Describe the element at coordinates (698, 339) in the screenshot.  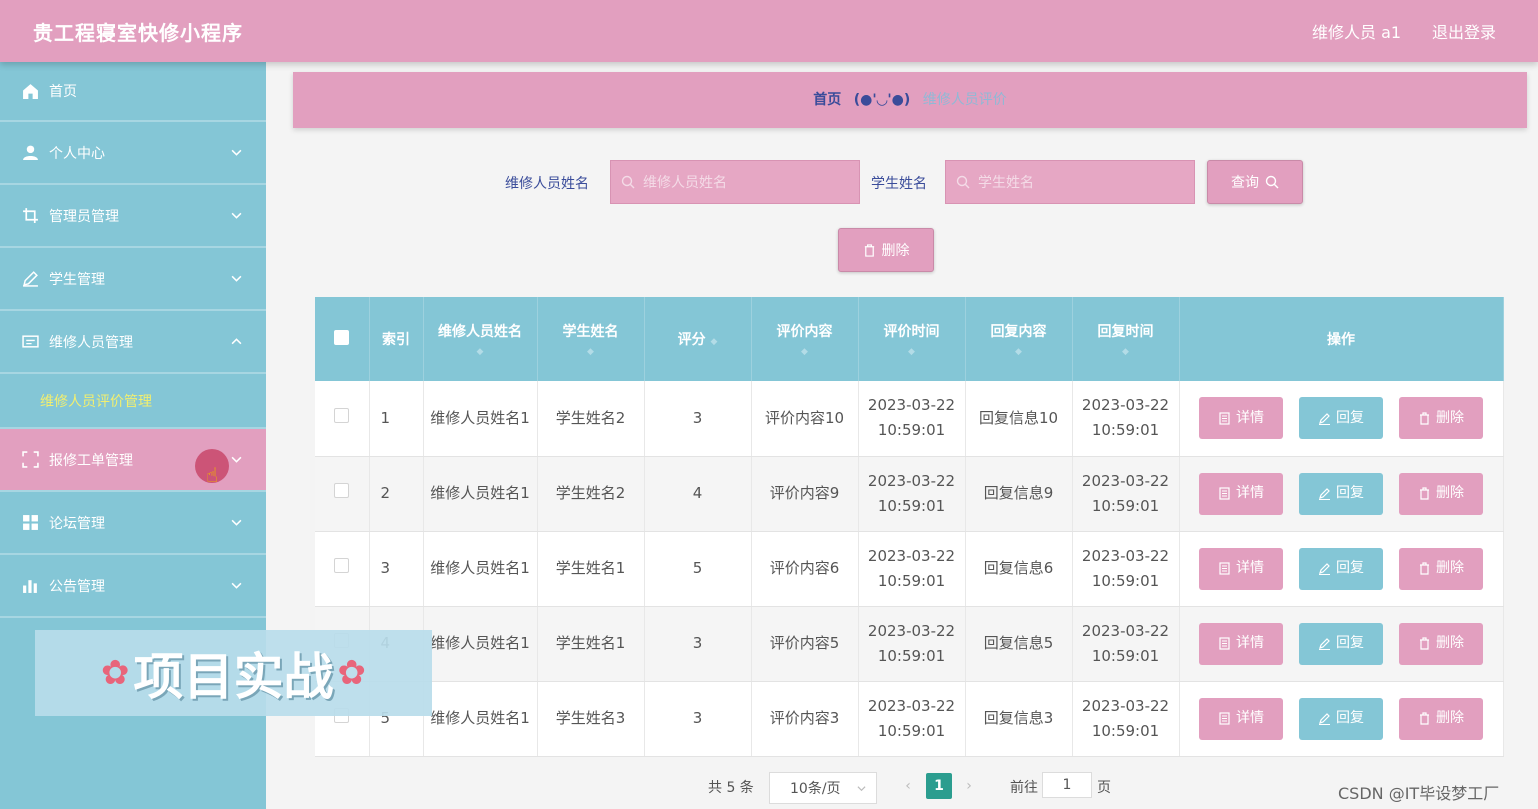
I see `col-score: 评分 ◆` at that location.